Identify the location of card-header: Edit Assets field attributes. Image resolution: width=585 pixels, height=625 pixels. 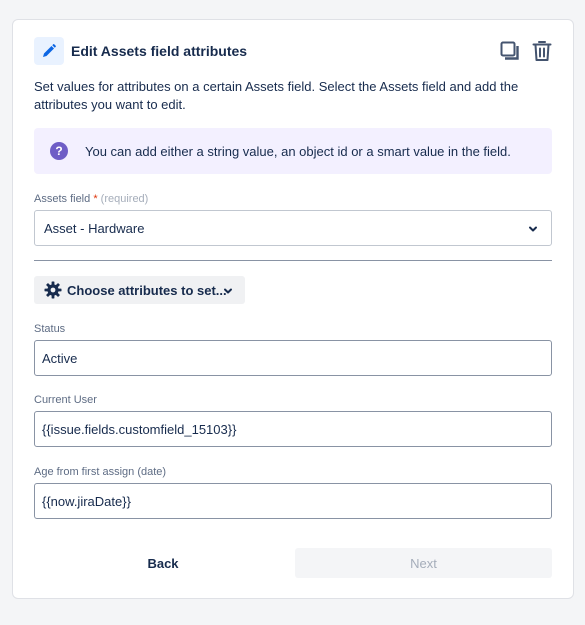
(294, 52).